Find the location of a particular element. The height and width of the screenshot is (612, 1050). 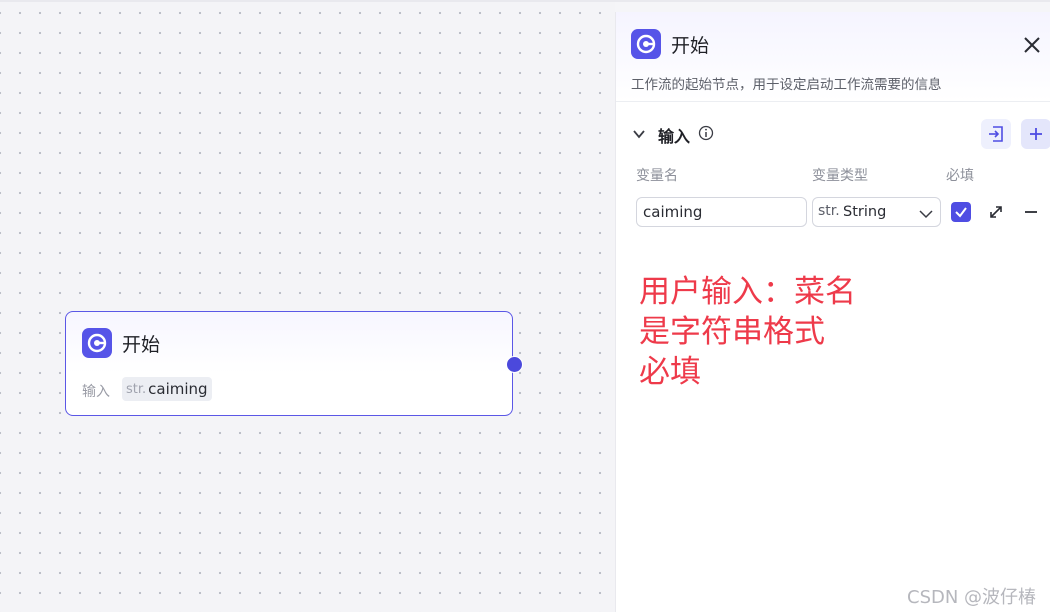

watermark: CSDN @波仔椿 is located at coordinates (972, 597).